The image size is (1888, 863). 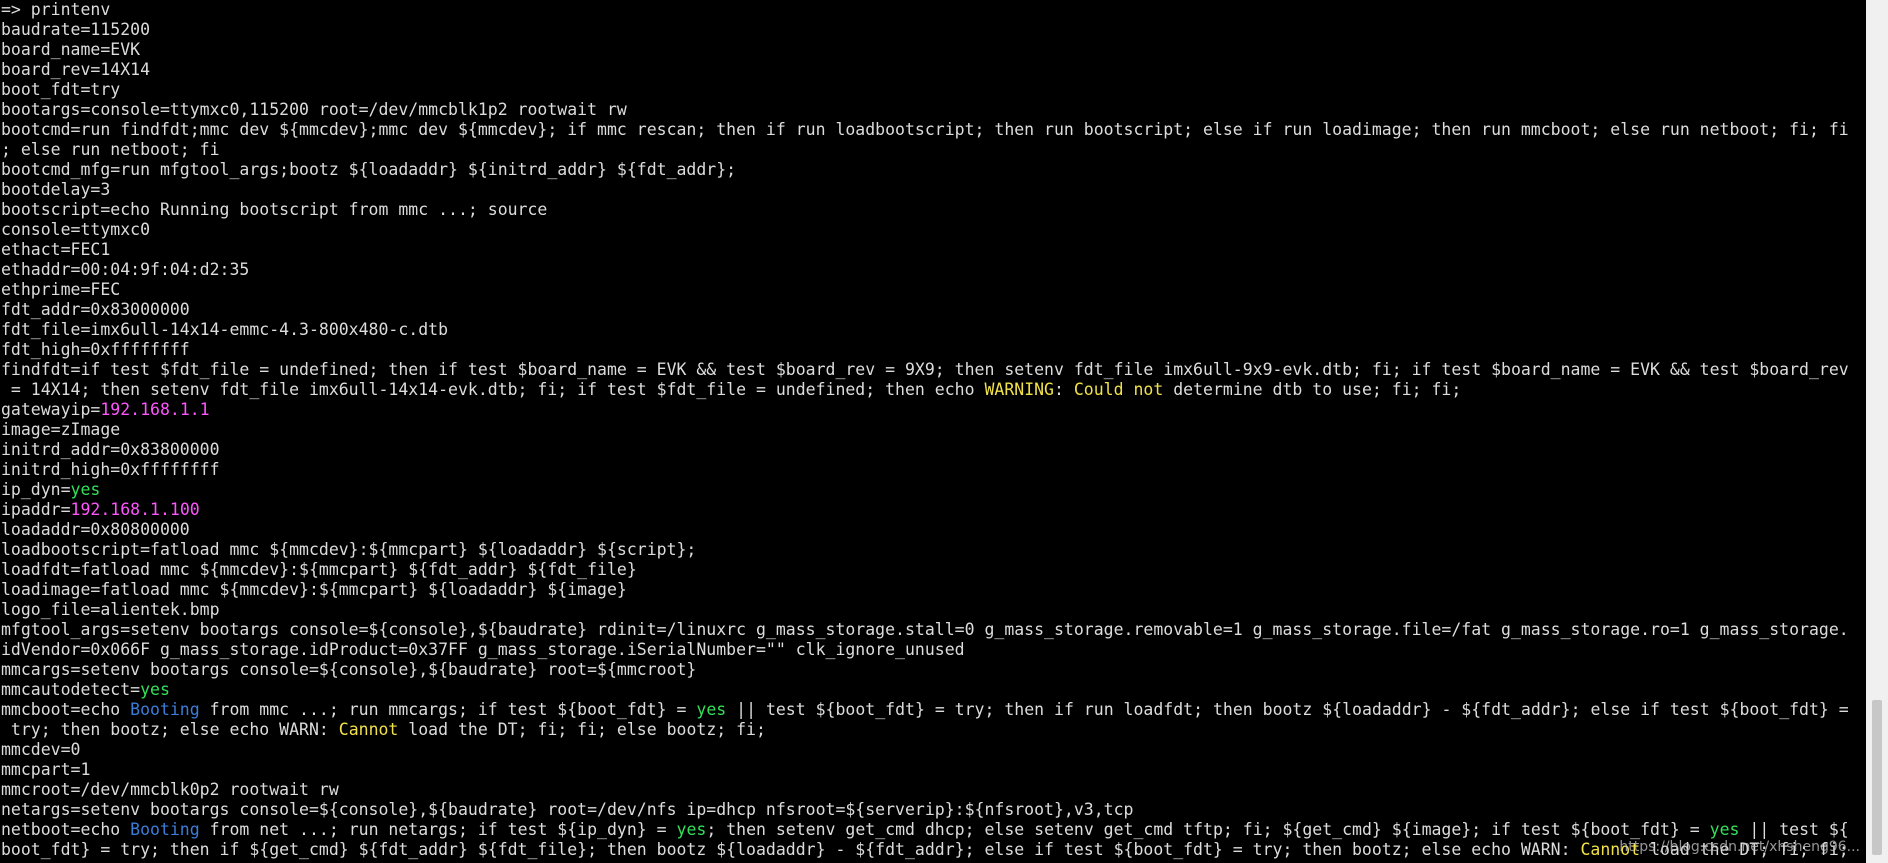 I want to click on terminal-text-segment: Cannot, so click(x=368, y=729).